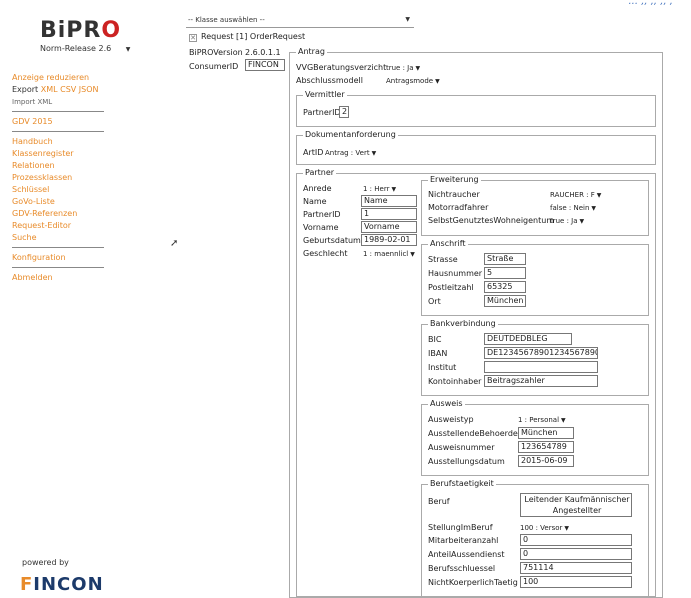  Describe the element at coordinates (389, 201) in the screenshot. I see `name-input: Name` at that location.